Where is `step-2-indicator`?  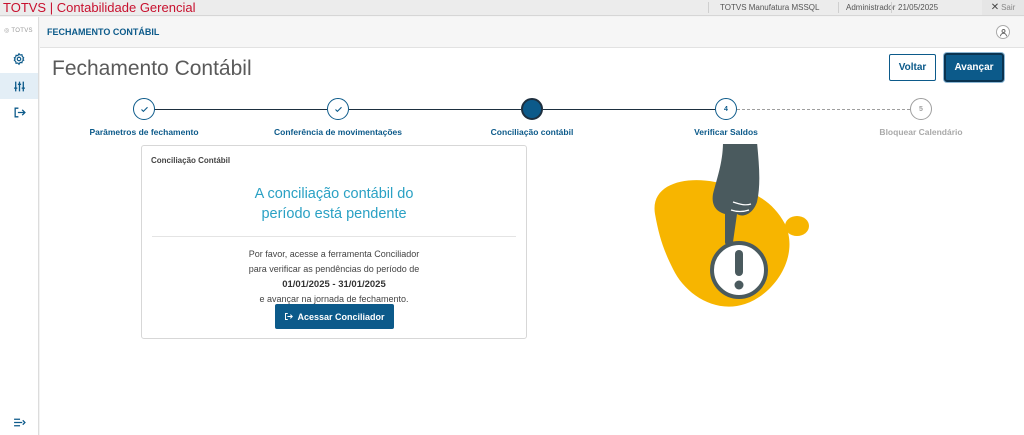 step-2-indicator is located at coordinates (338, 109).